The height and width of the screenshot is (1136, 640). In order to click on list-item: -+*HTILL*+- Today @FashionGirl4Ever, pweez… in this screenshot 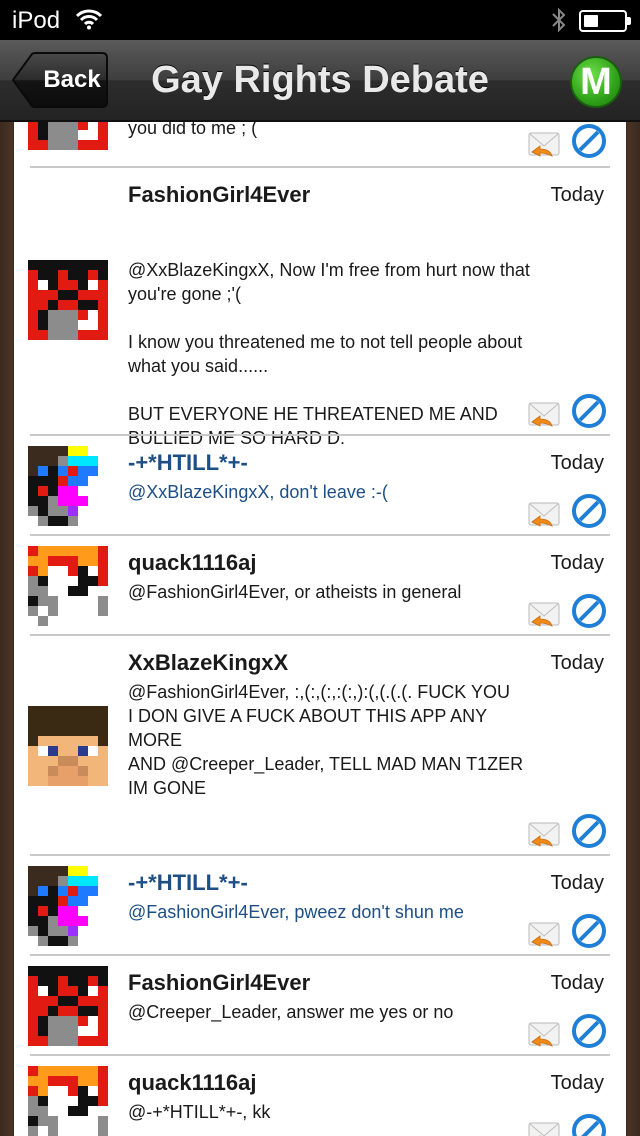, I will do `click(320, 906)`.